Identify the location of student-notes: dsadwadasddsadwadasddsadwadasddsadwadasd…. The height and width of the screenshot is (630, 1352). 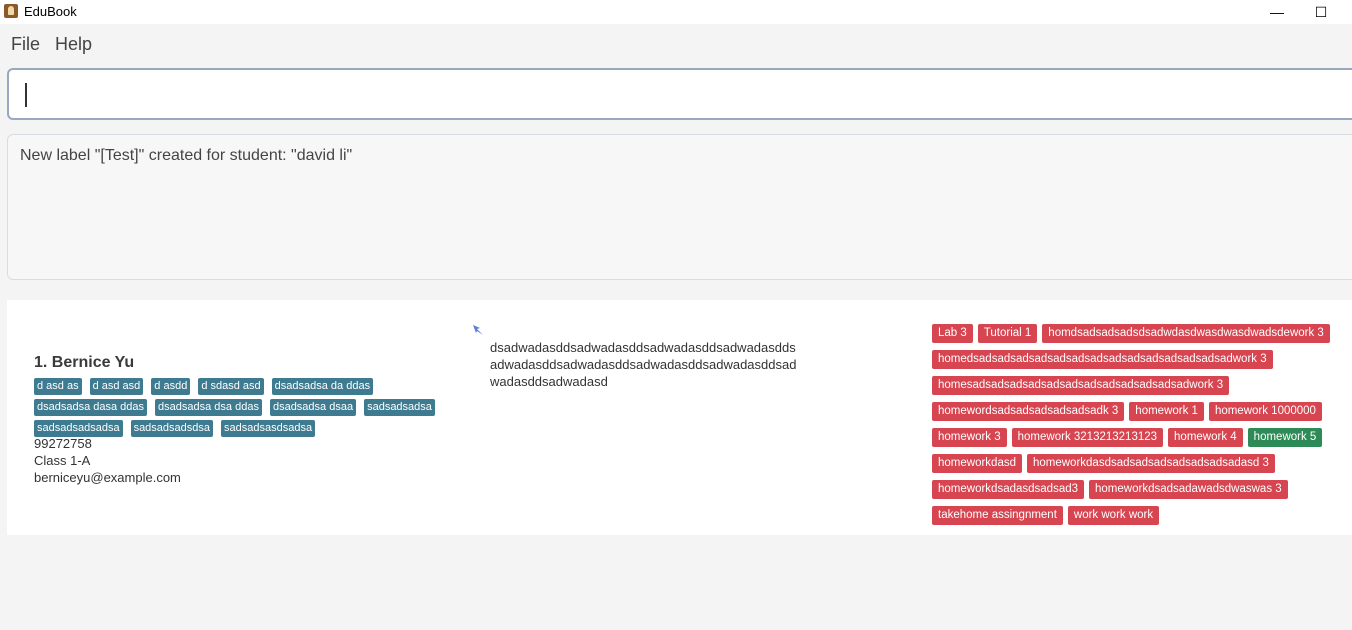
(643, 364).